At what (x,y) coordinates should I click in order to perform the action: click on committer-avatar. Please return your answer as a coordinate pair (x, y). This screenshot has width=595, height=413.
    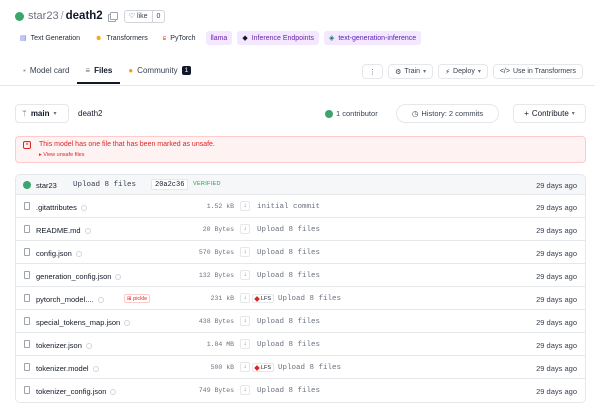
    Looking at the image, I should click on (27, 185).